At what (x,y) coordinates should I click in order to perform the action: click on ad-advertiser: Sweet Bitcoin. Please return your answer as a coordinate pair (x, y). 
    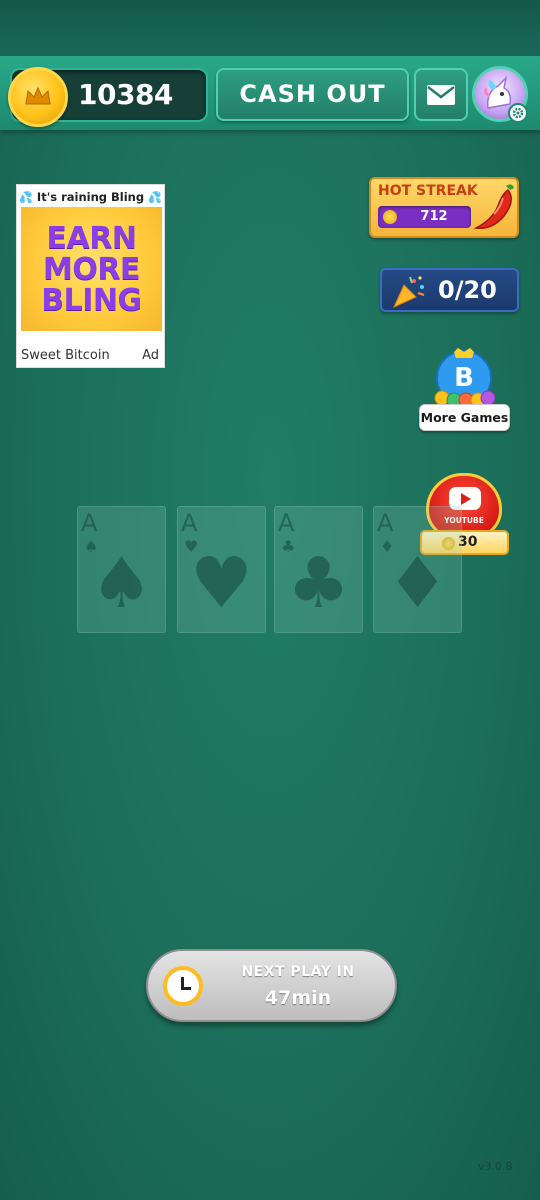
    Looking at the image, I should click on (65, 355).